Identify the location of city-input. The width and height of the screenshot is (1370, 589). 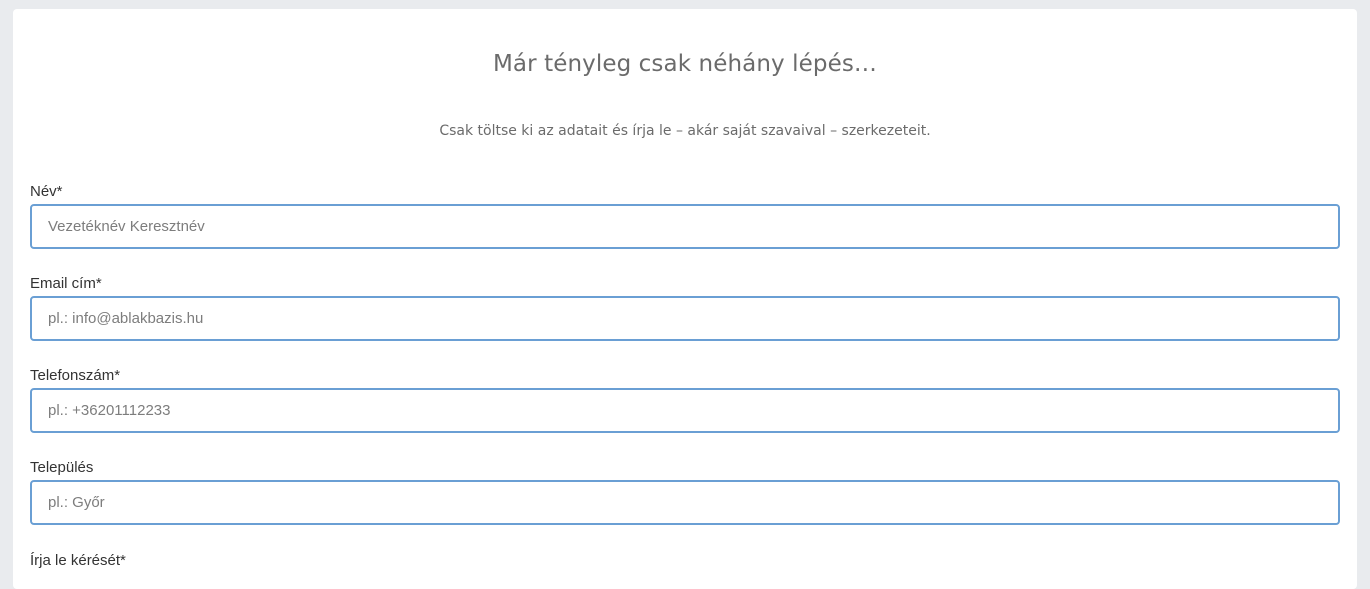
(685, 502).